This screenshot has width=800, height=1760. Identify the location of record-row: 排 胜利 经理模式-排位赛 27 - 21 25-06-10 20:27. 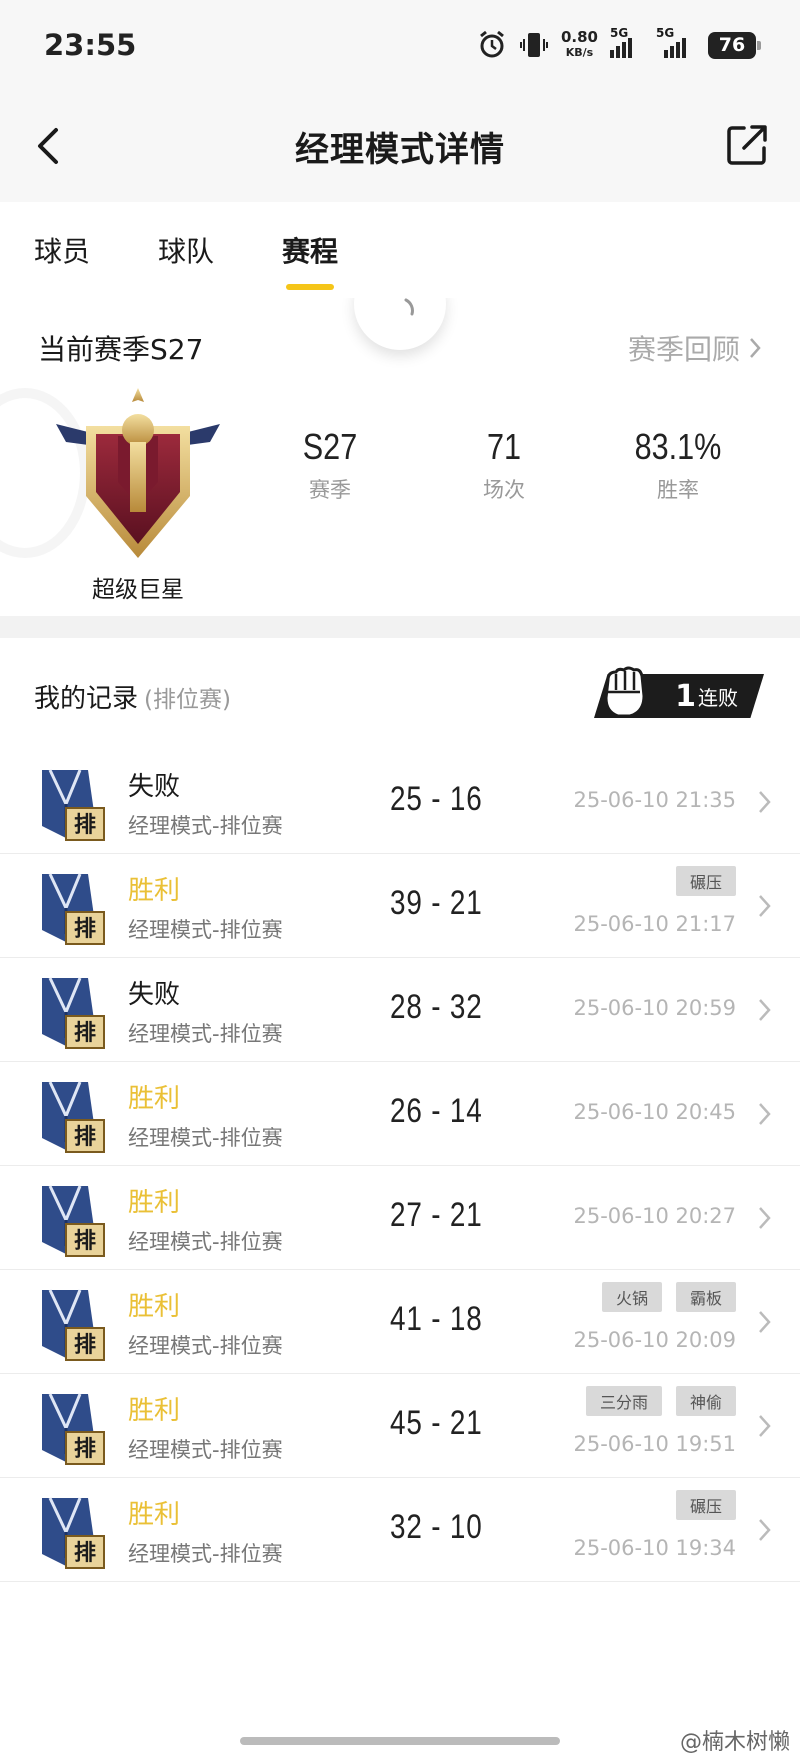
(400, 1218).